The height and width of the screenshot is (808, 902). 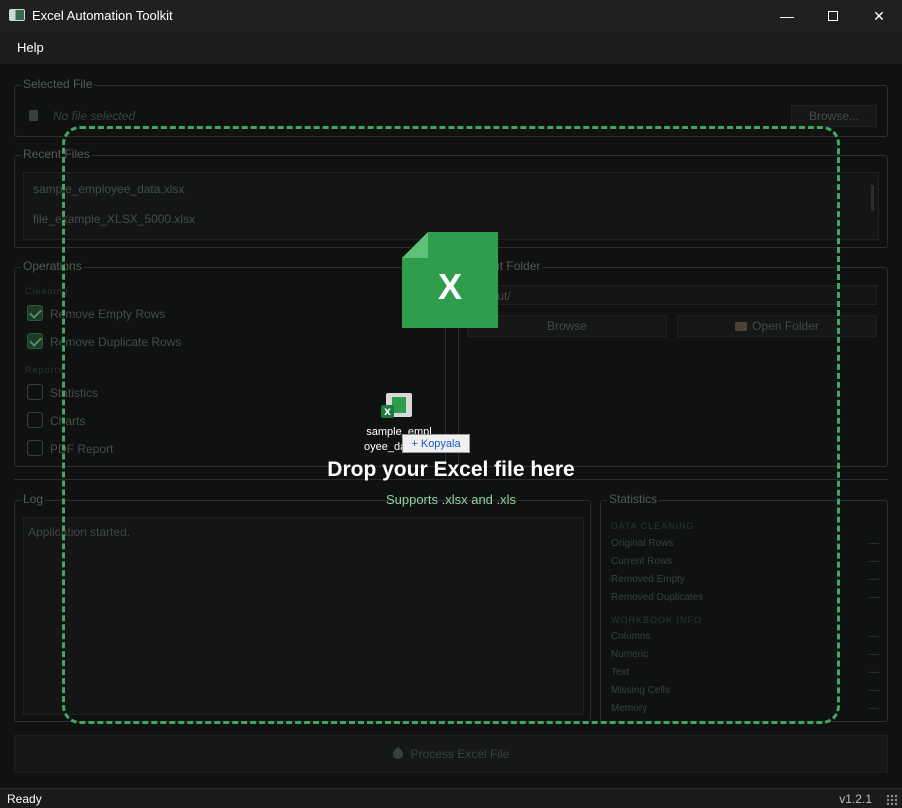 What do you see at coordinates (451, 499) in the screenshot?
I see `drop-subtitle: Supports .xlsx and .xls` at bounding box center [451, 499].